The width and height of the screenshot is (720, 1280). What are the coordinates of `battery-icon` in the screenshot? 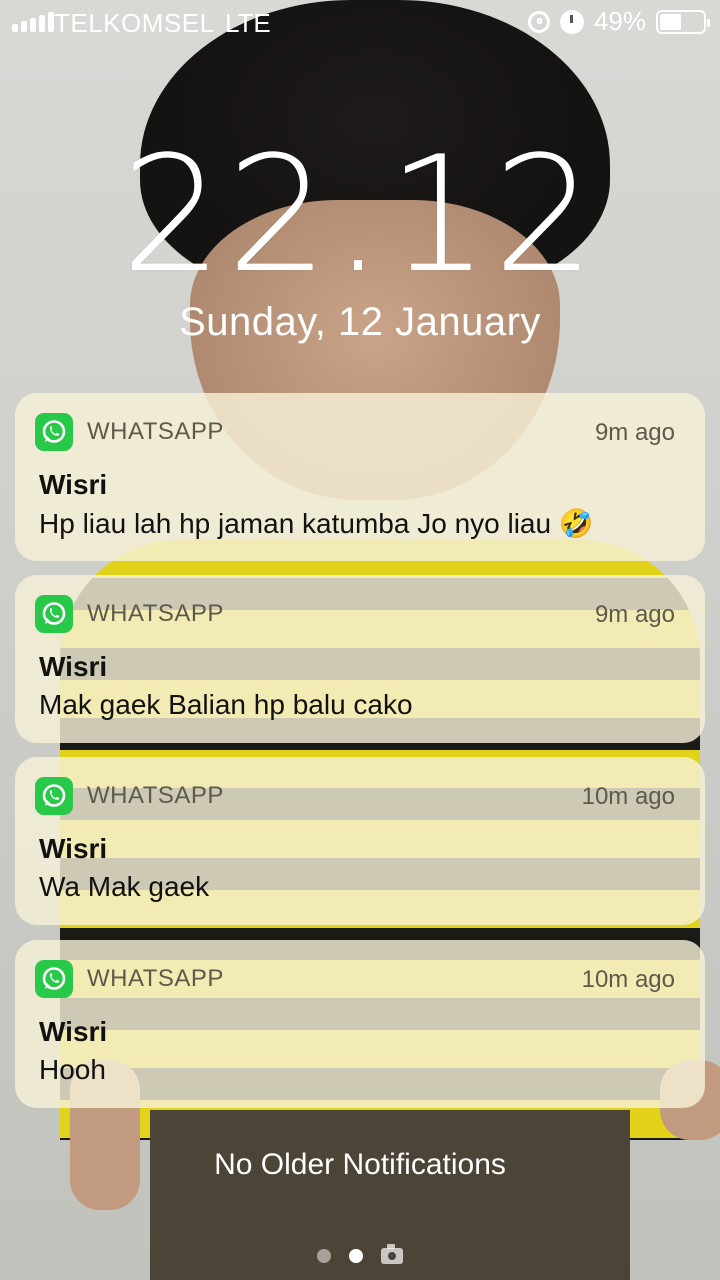 It's located at (683, 21).